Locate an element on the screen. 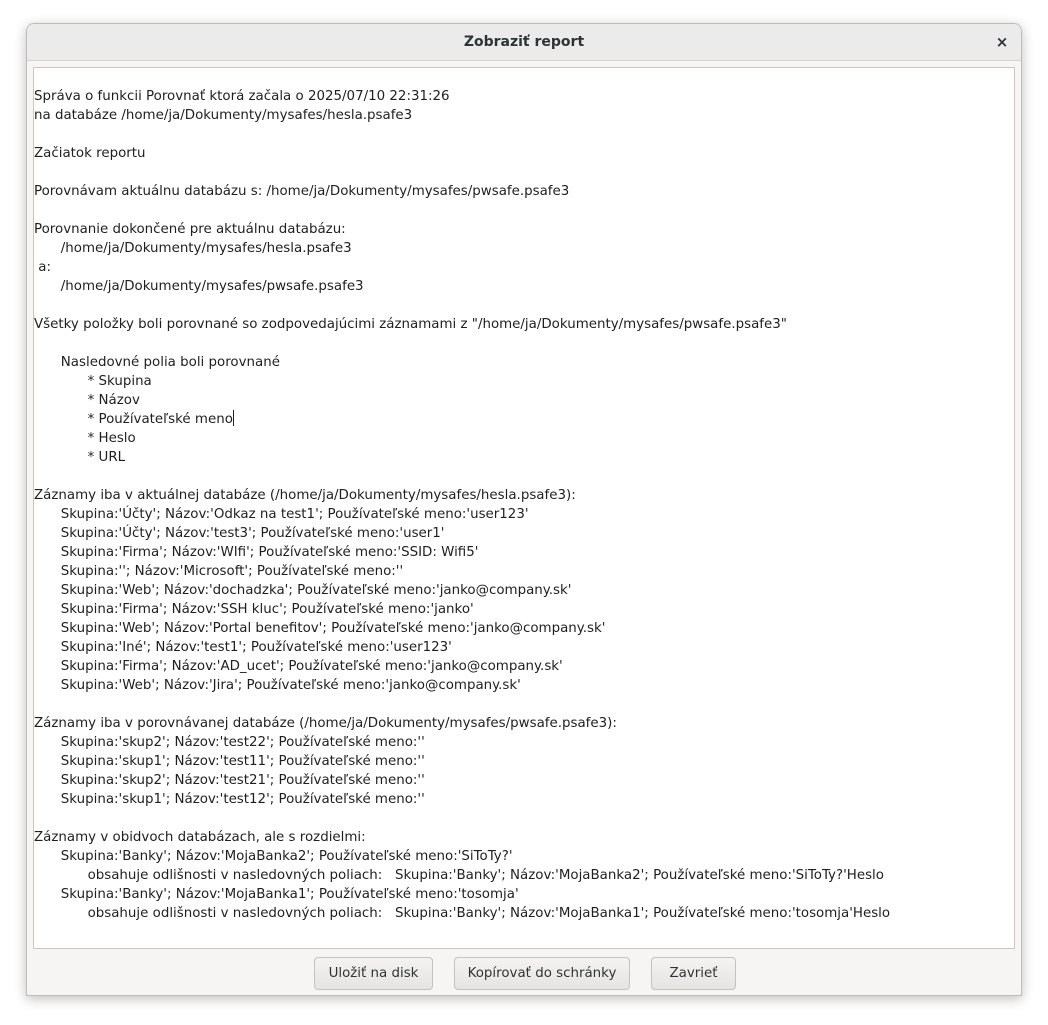  close-button: Zavrieť is located at coordinates (693, 973).